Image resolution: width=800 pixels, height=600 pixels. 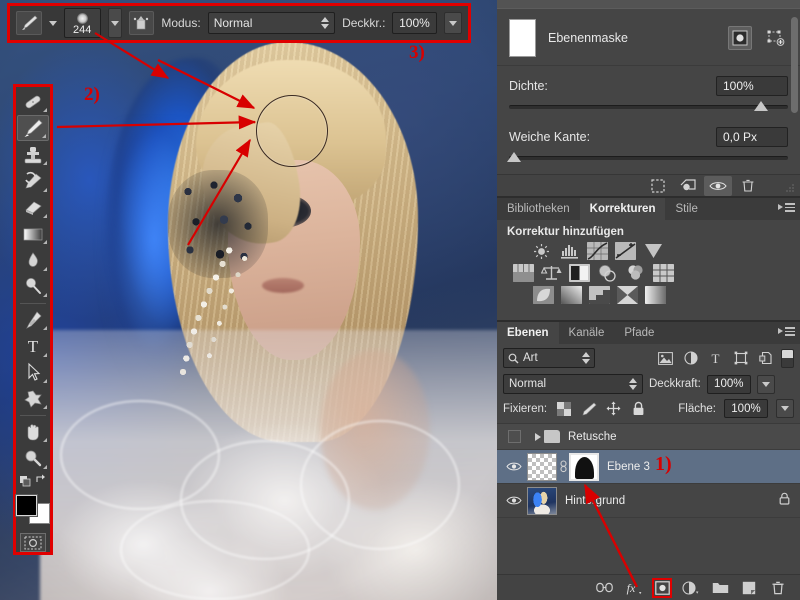 I want to click on table-row: Hintergrund, so click(x=648, y=501).